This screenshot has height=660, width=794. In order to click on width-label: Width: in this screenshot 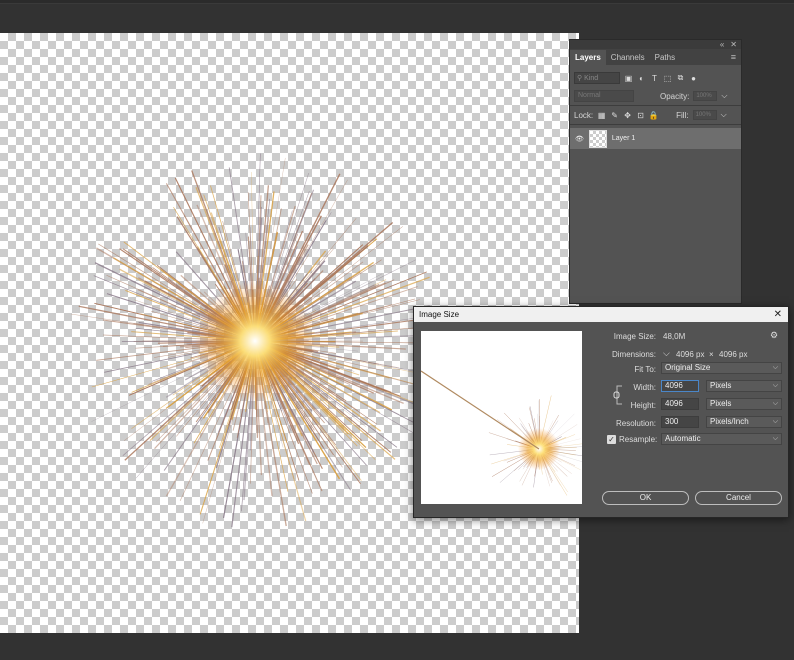, I will do `click(644, 387)`.